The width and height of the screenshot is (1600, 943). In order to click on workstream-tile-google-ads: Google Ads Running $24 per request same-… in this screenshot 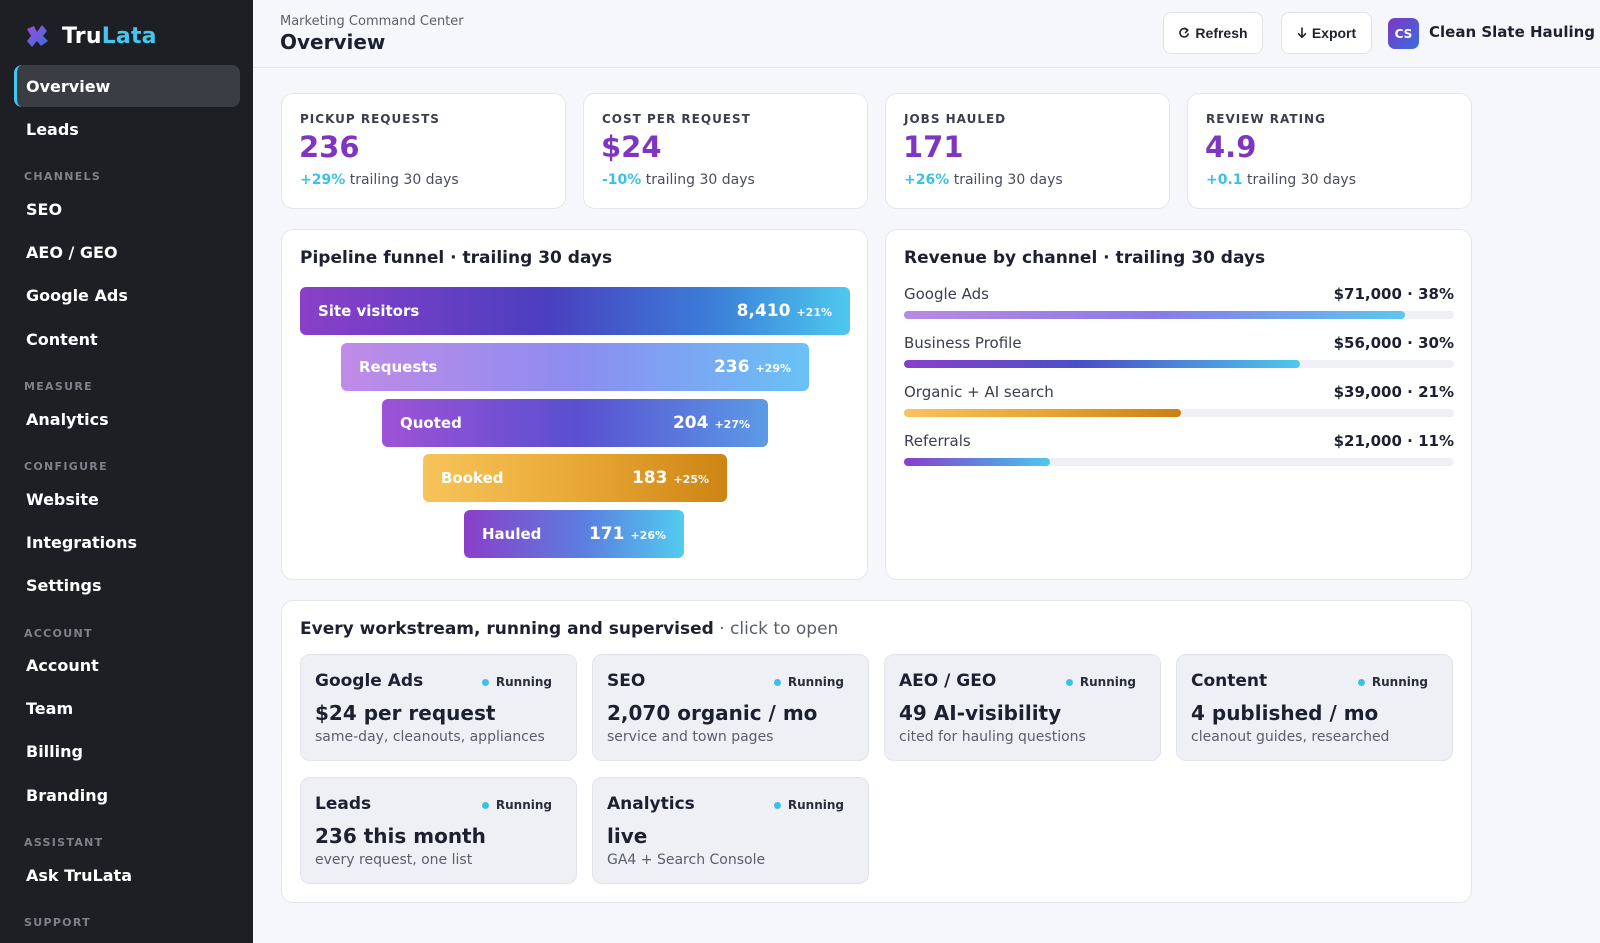, I will do `click(438, 707)`.